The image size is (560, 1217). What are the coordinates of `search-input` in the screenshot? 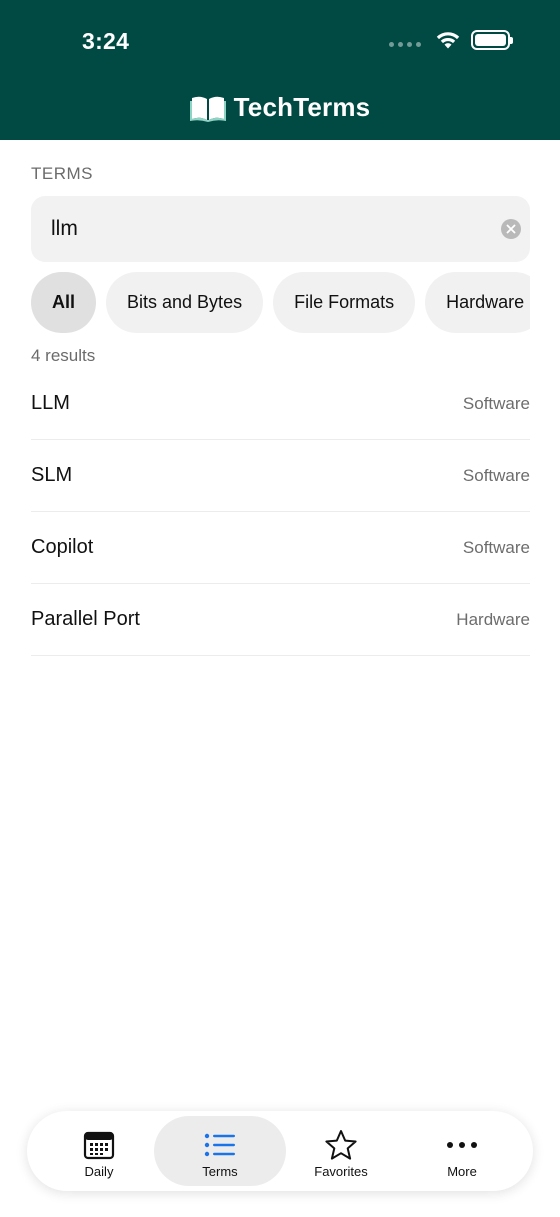 It's located at (271, 229).